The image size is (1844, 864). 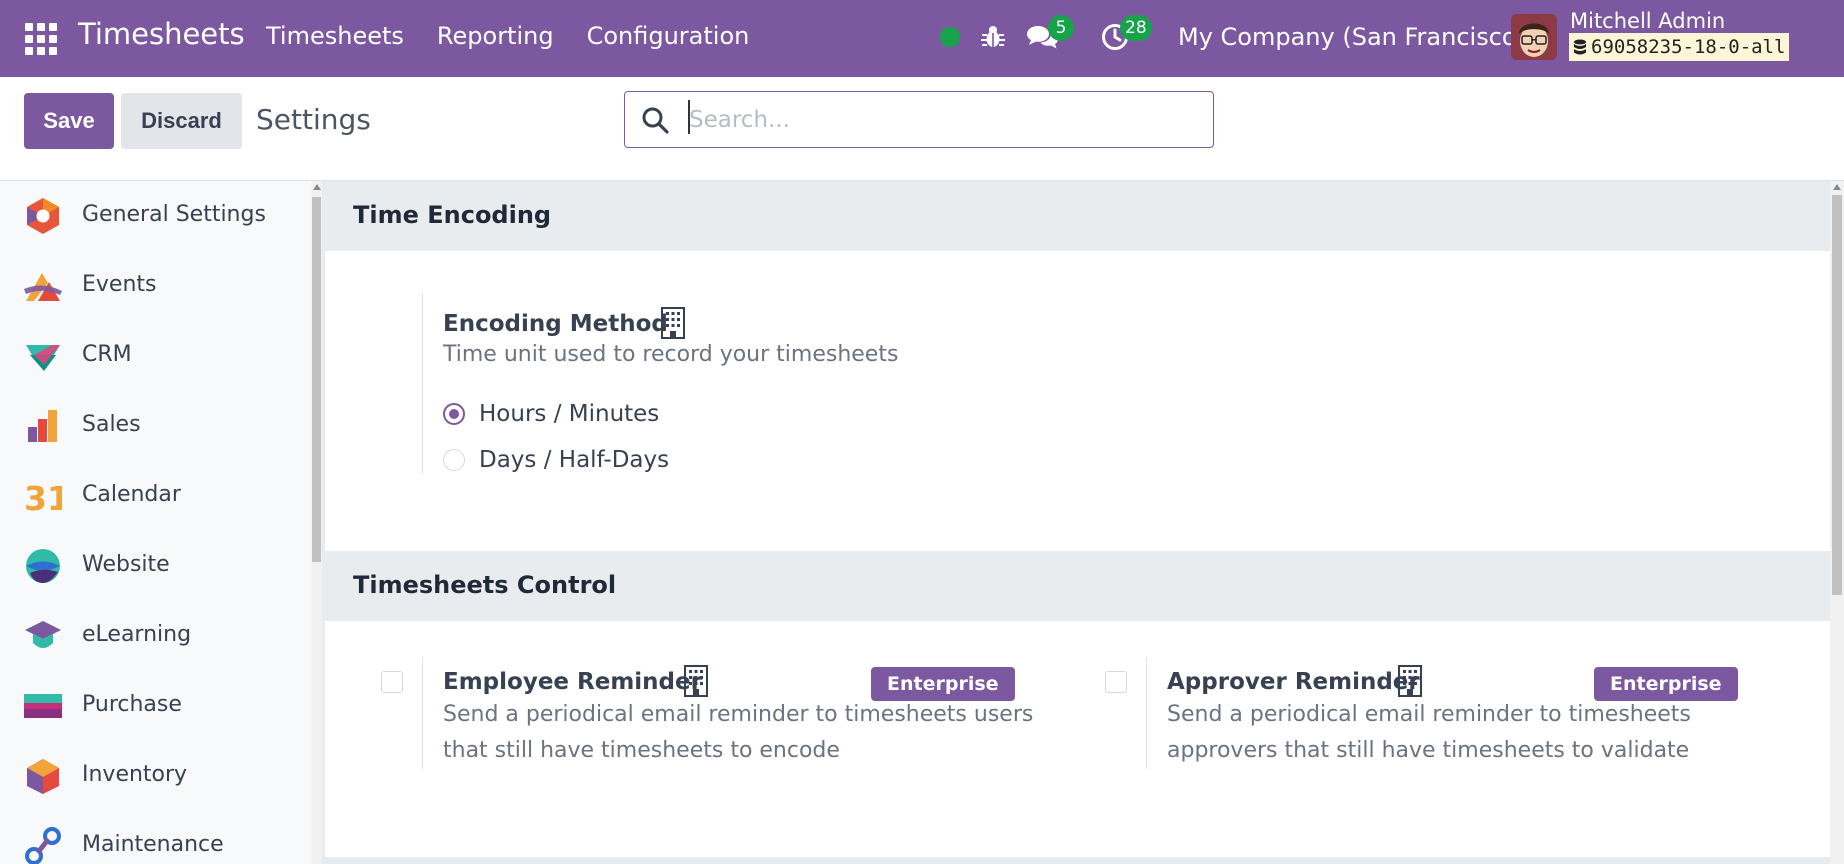 I want to click on sidebar-item-general-settings: General Settings, so click(x=150, y=216).